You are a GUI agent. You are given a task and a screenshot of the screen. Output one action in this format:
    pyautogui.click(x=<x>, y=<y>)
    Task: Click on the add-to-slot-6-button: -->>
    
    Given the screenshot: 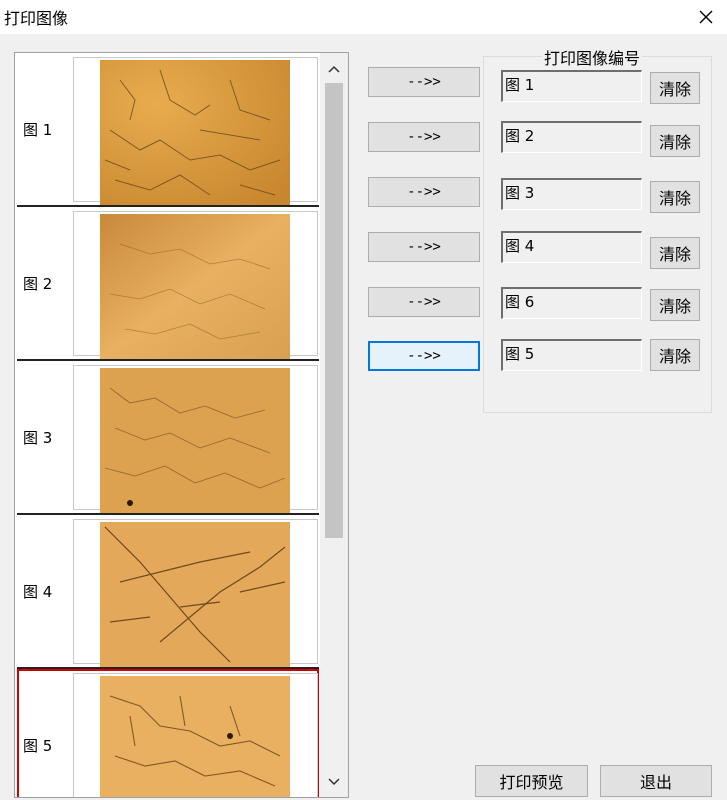 What is the action you would take?
    pyautogui.click(x=424, y=356)
    